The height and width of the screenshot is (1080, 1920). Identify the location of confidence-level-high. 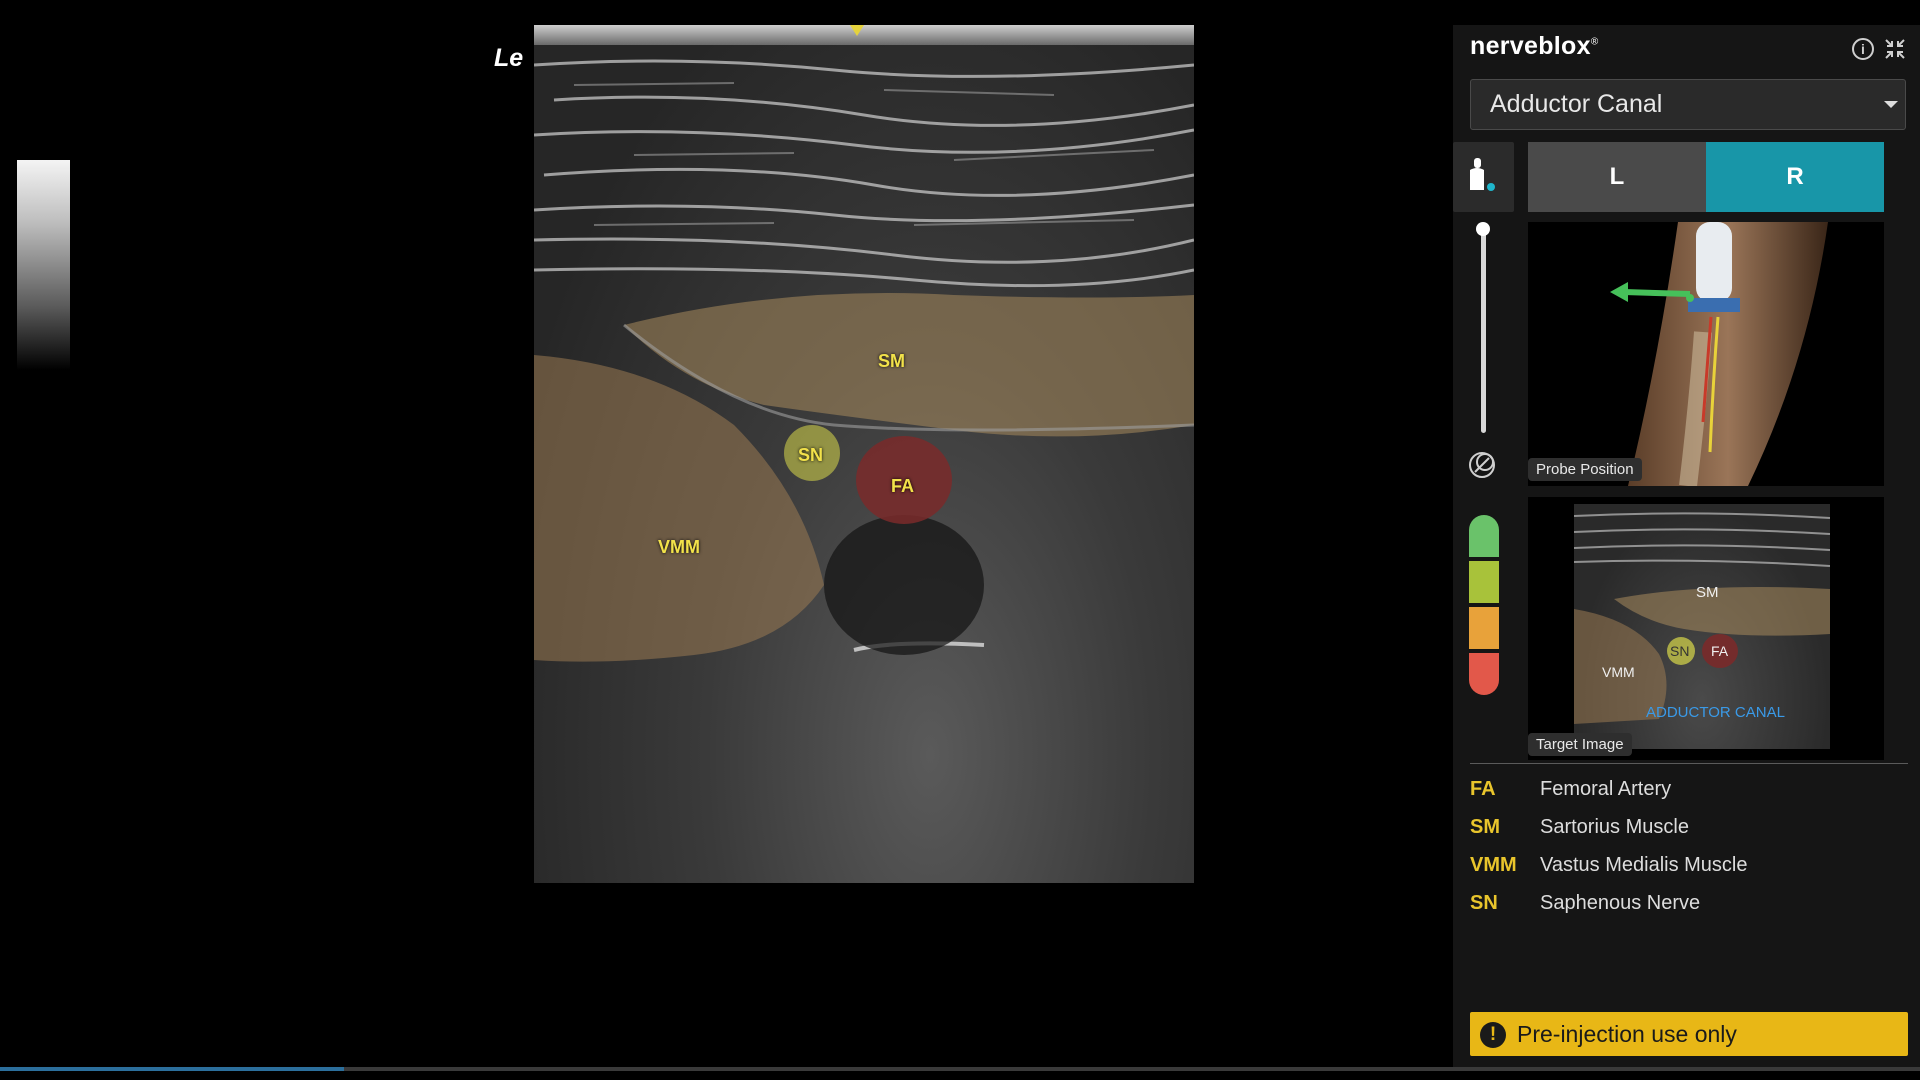
(1484, 536).